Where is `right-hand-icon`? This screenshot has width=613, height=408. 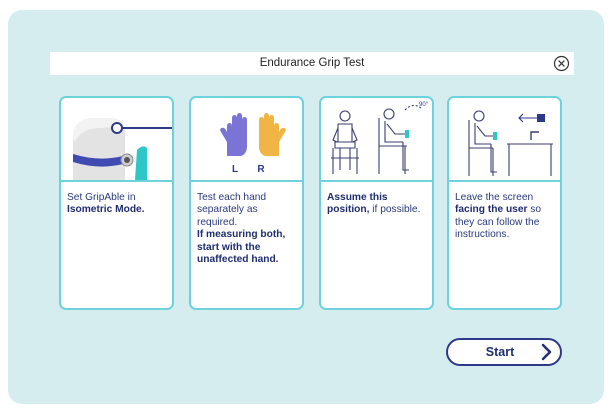 right-hand-icon is located at coordinates (272, 134).